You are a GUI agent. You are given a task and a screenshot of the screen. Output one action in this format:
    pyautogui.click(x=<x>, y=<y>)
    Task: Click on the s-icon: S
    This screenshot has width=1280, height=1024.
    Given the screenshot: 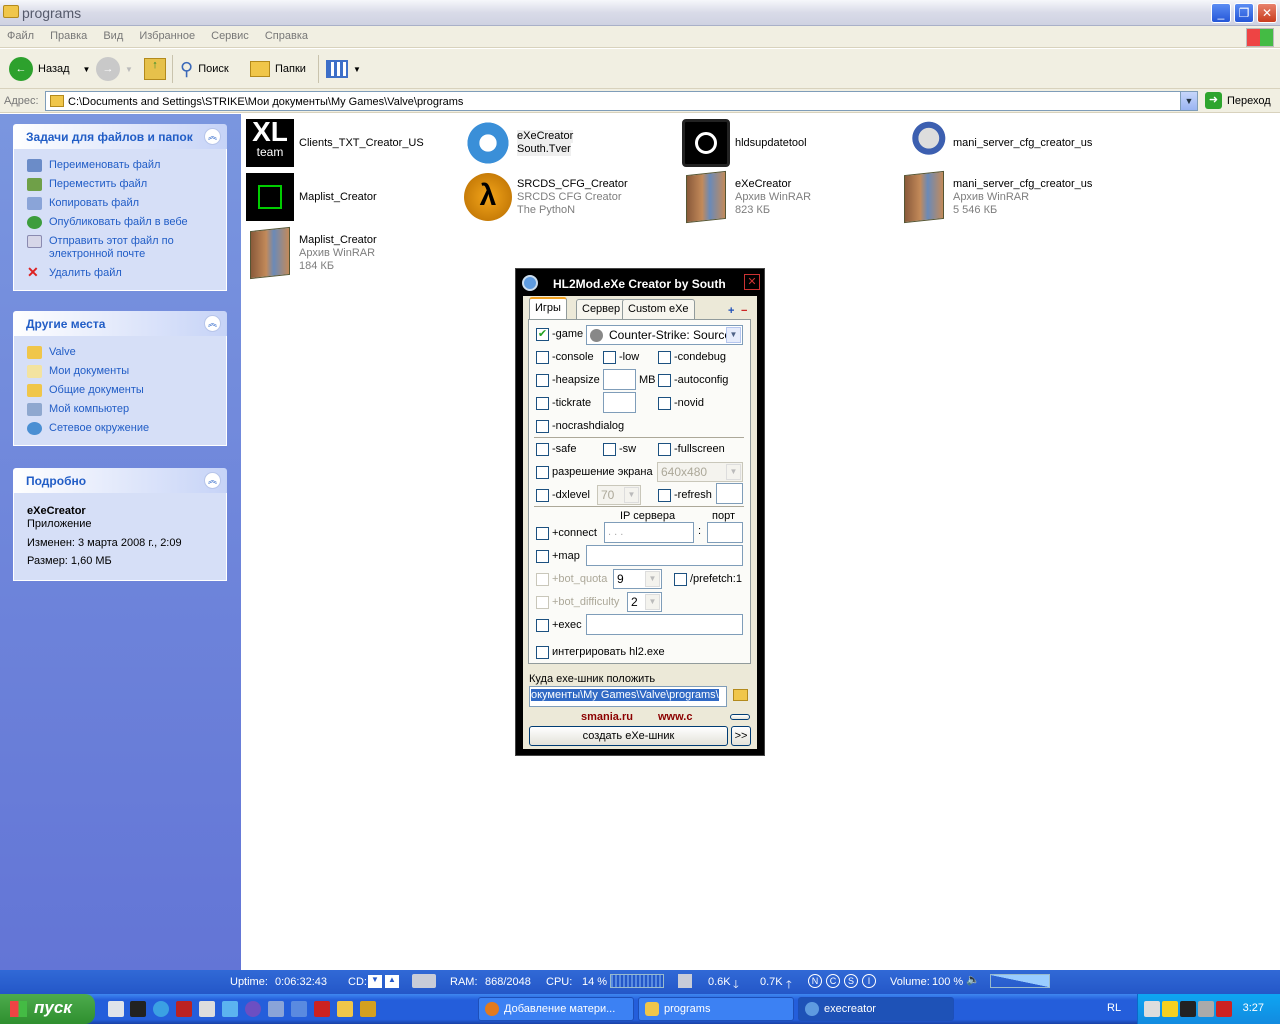 What is the action you would take?
    pyautogui.click(x=851, y=981)
    